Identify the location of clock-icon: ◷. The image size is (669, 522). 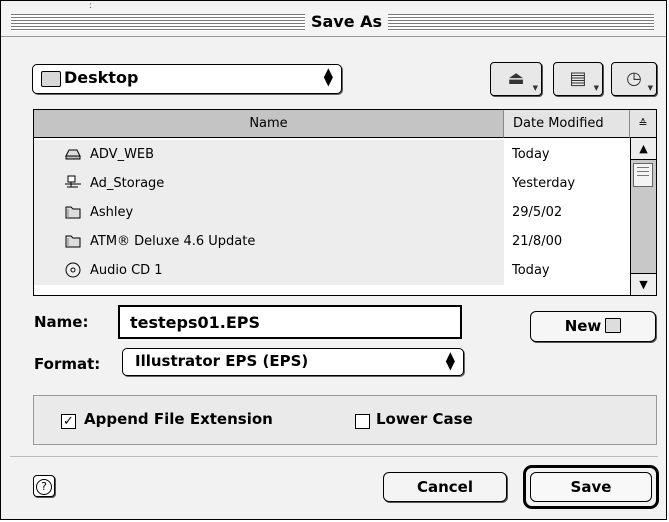
(634, 78).